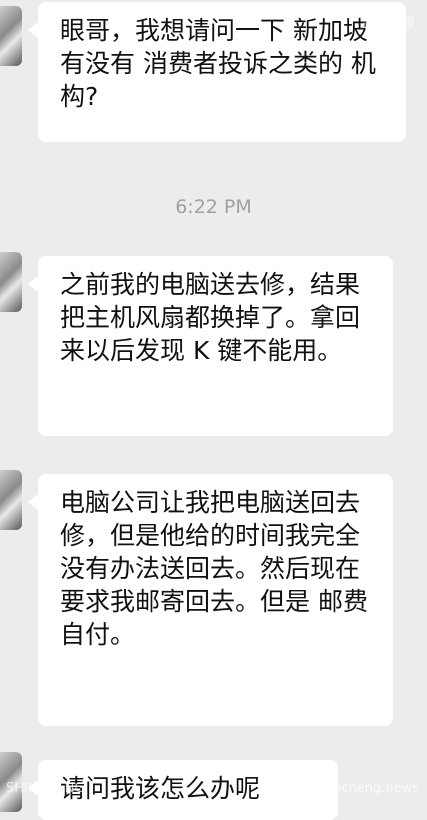  What do you see at coordinates (388, 23) in the screenshot?
I see `watermark: 新加坡眼` at bounding box center [388, 23].